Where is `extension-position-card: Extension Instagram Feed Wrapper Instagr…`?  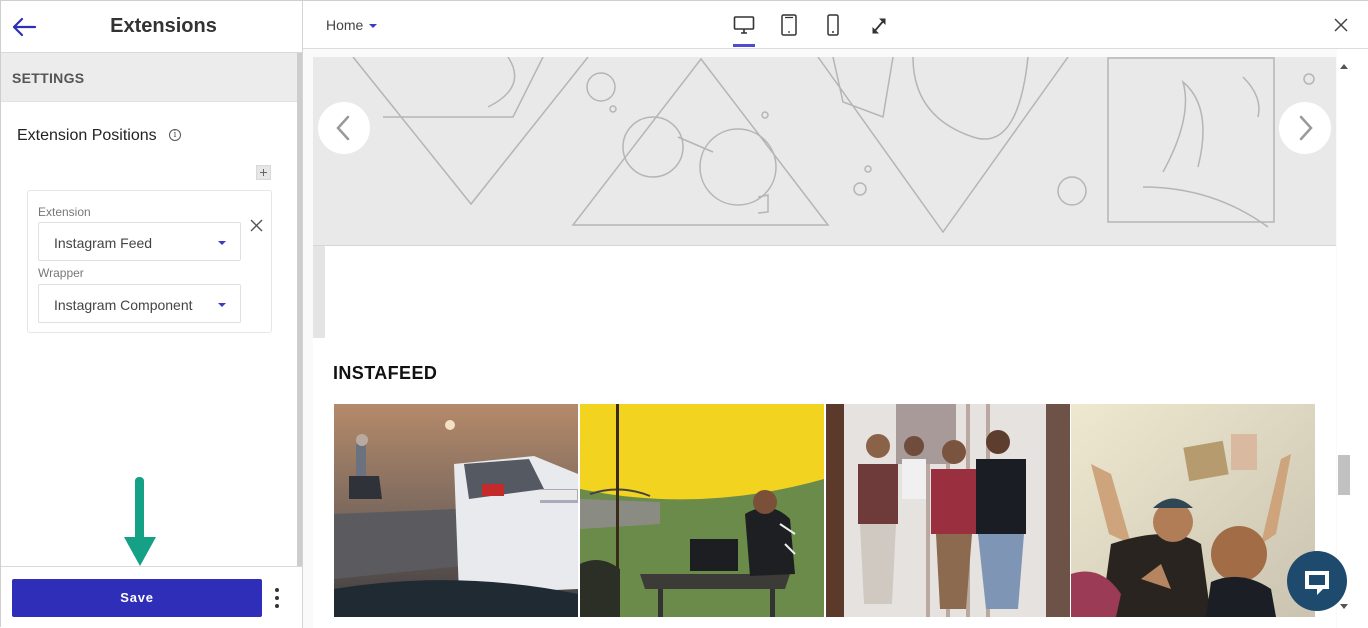
extension-position-card: Extension Instagram Feed Wrapper Instagr… is located at coordinates (149, 261).